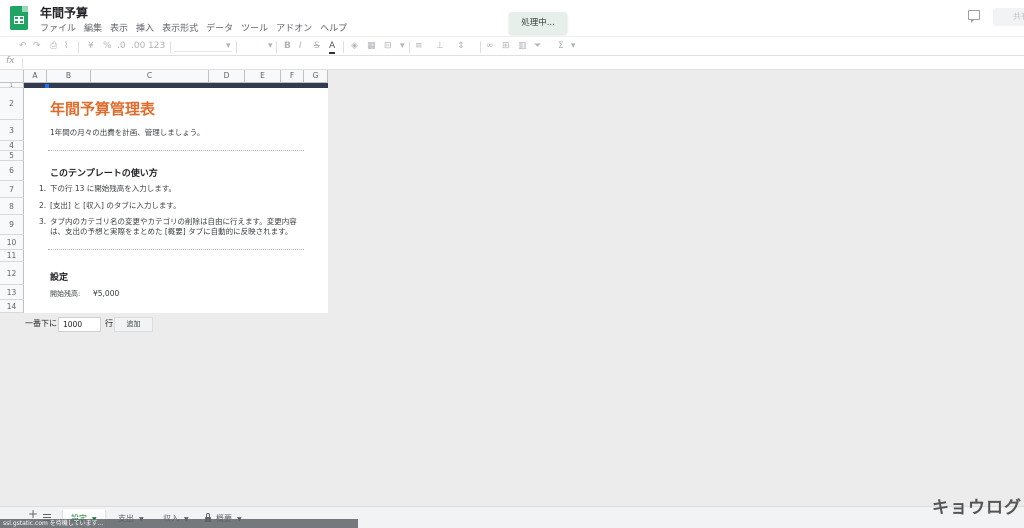 The height and width of the screenshot is (528, 1024). What do you see at coordinates (43, 205) in the screenshot?
I see `step-number: 2.` at bounding box center [43, 205].